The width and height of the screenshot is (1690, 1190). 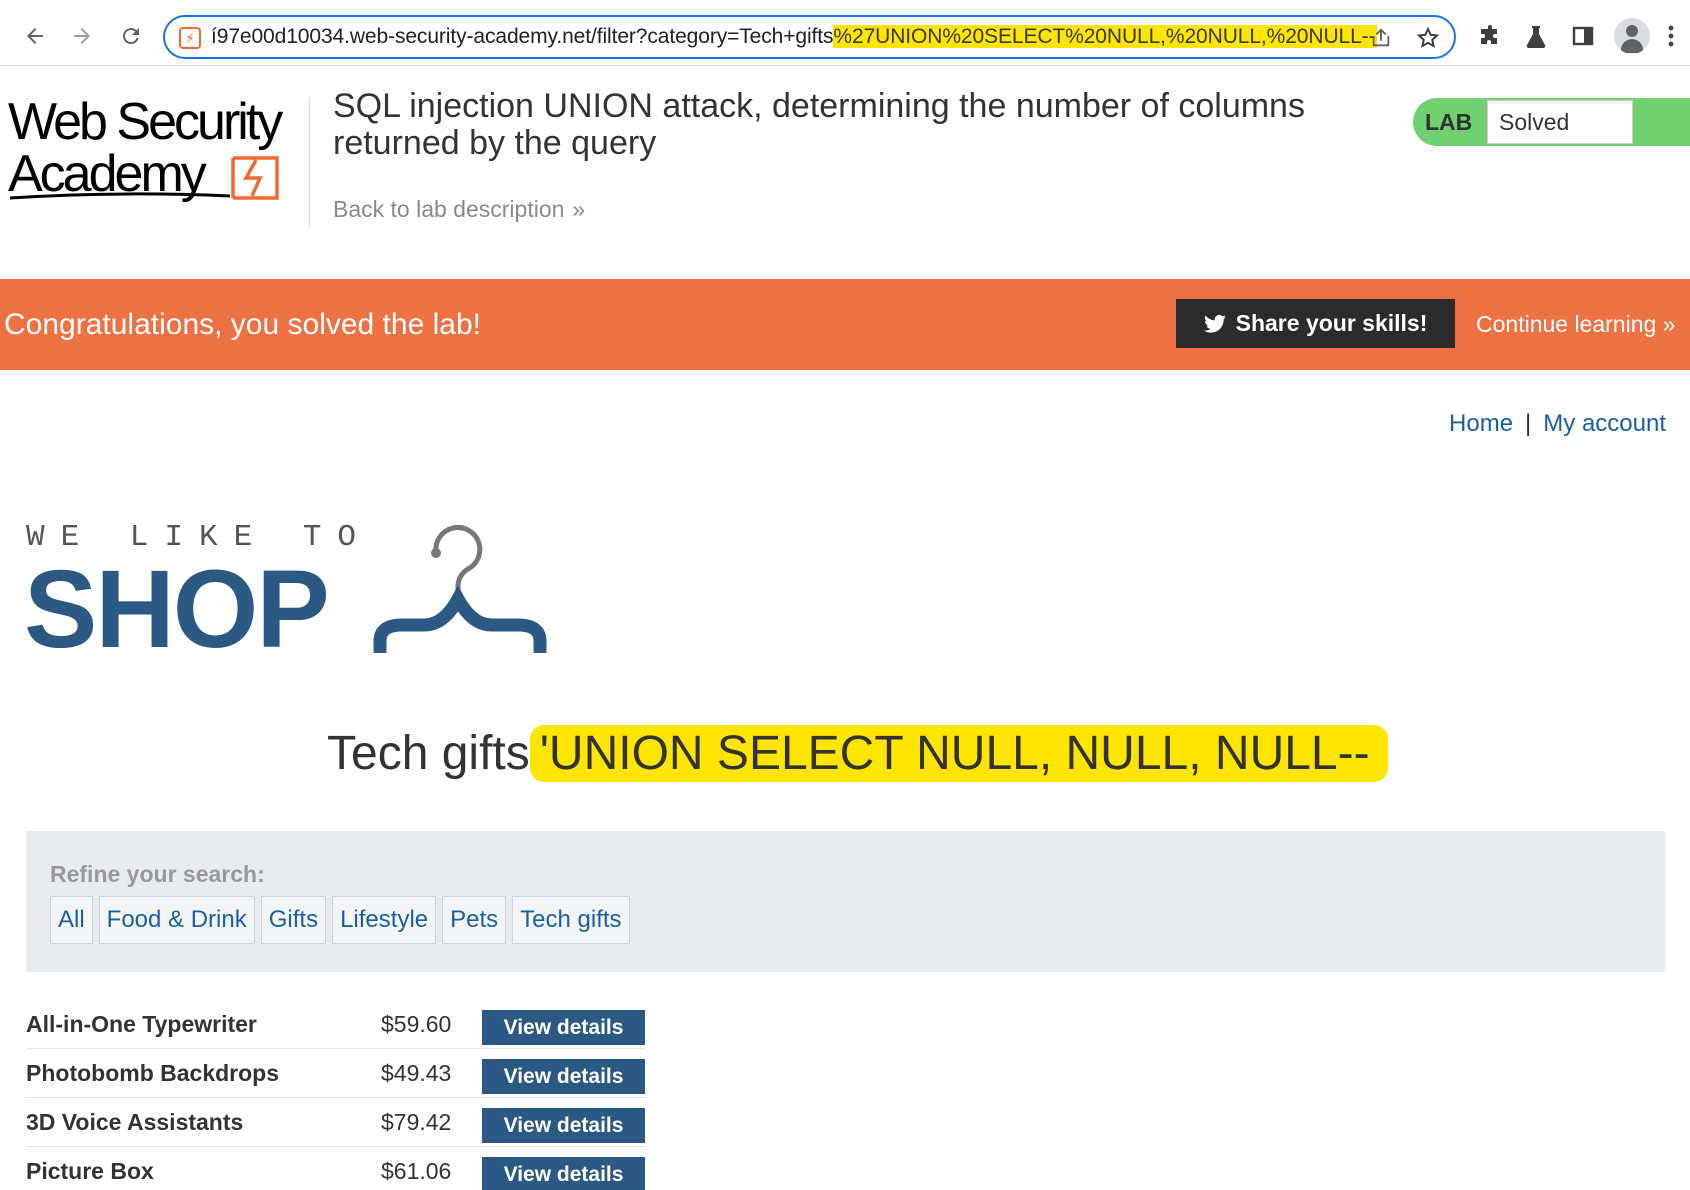 What do you see at coordinates (428, 753) in the screenshot?
I see `heading-category: Tech gifts` at bounding box center [428, 753].